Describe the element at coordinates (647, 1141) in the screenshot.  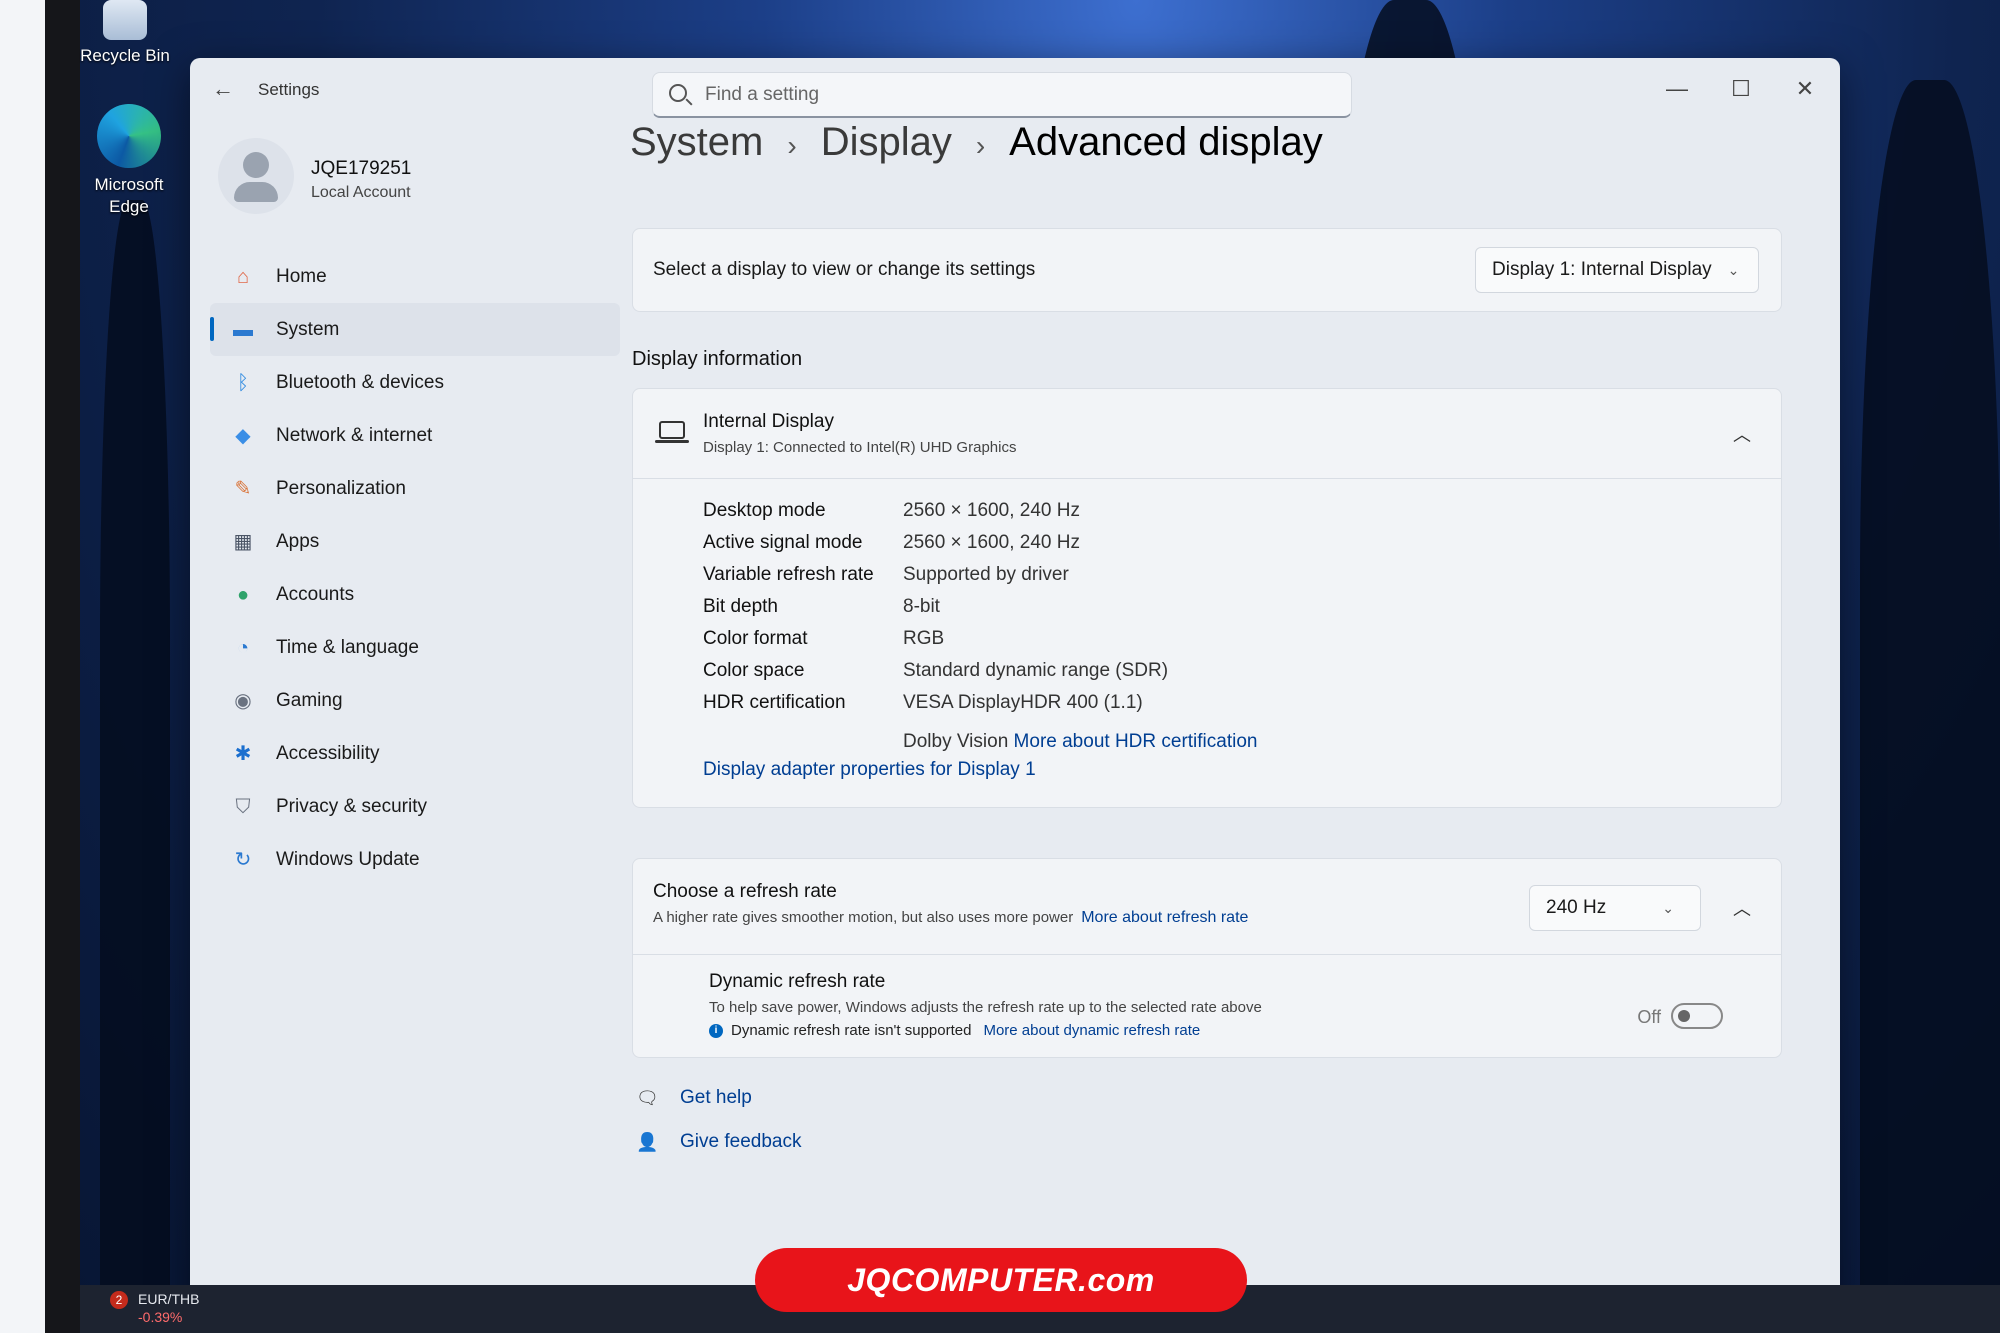
I see `feedback-icon: 👤` at that location.